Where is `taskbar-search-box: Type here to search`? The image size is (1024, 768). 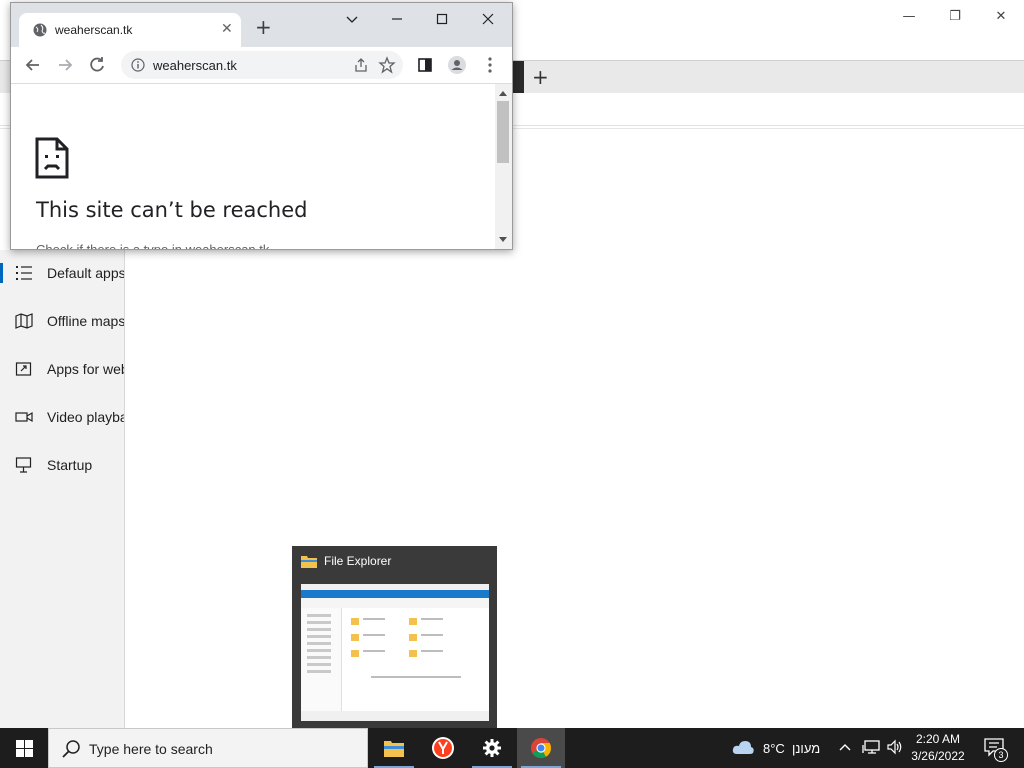 taskbar-search-box: Type here to search is located at coordinates (208, 748).